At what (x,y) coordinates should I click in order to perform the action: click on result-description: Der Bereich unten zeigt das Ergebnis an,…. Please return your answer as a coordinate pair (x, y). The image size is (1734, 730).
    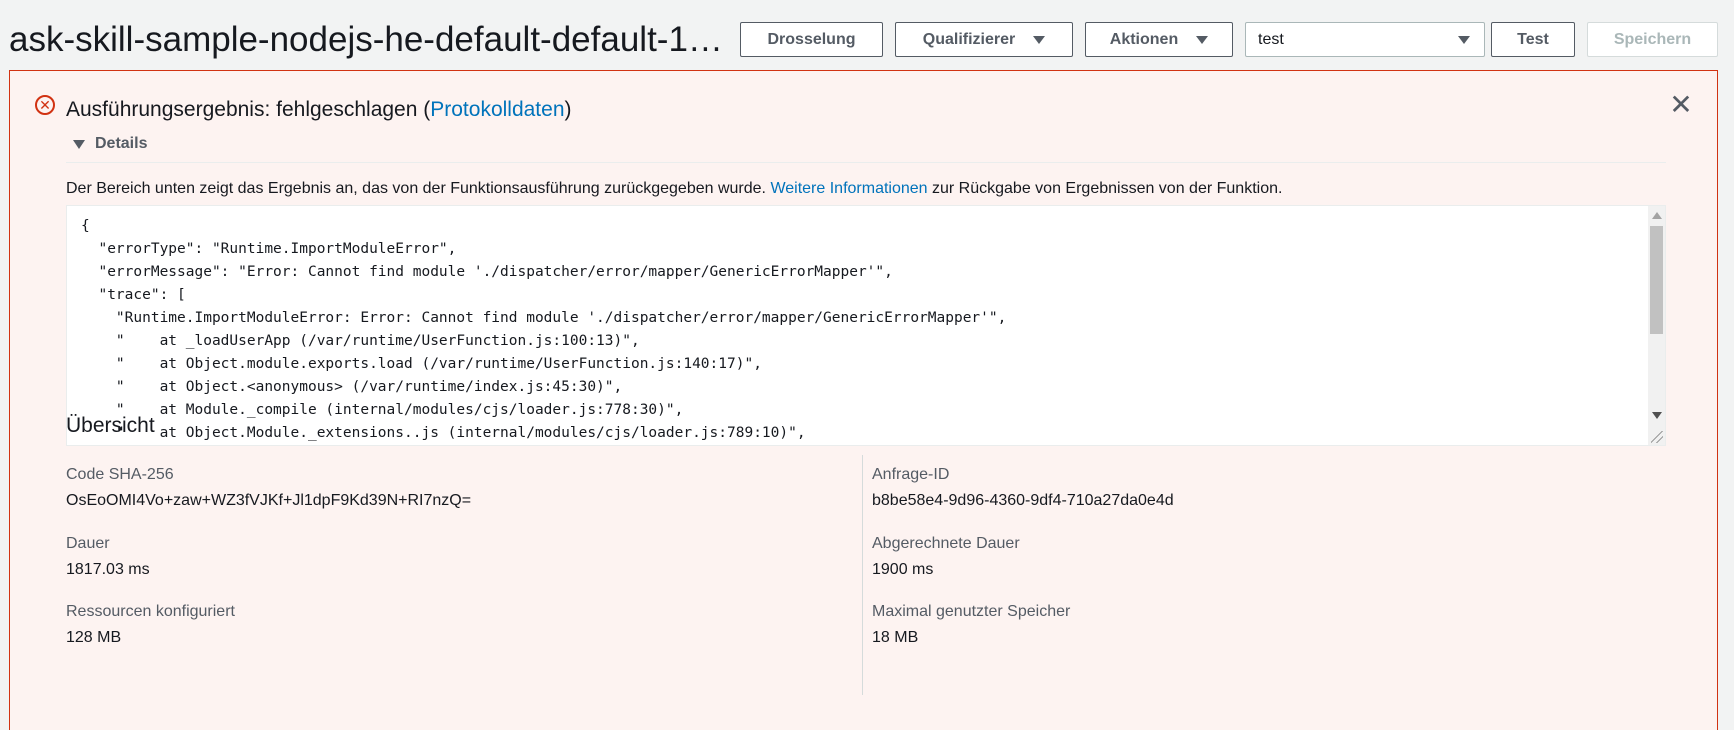
    Looking at the image, I should click on (674, 189).